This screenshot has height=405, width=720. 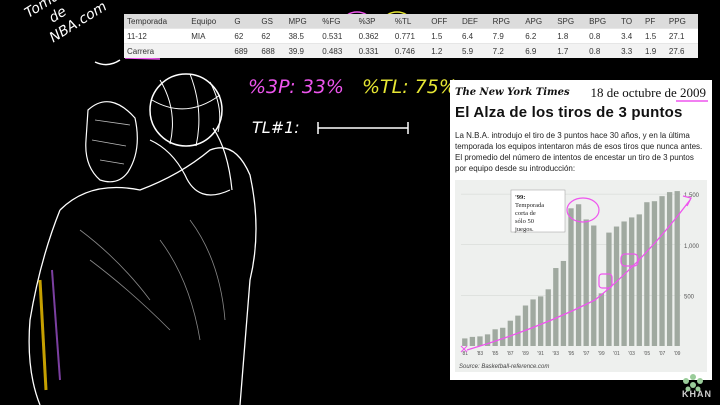 What do you see at coordinates (480, 354) in the screenshot?
I see `x-tick-label: '83` at bounding box center [480, 354].